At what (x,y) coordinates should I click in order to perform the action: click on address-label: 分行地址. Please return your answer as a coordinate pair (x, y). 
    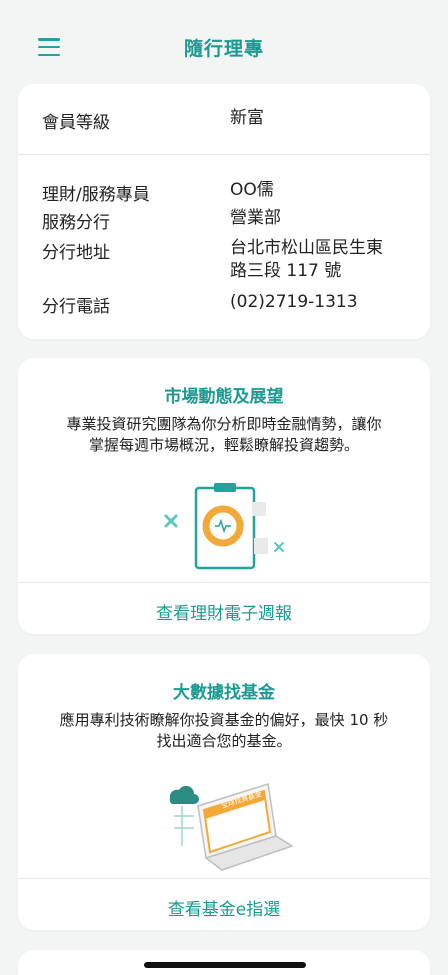
    Looking at the image, I should click on (76, 253).